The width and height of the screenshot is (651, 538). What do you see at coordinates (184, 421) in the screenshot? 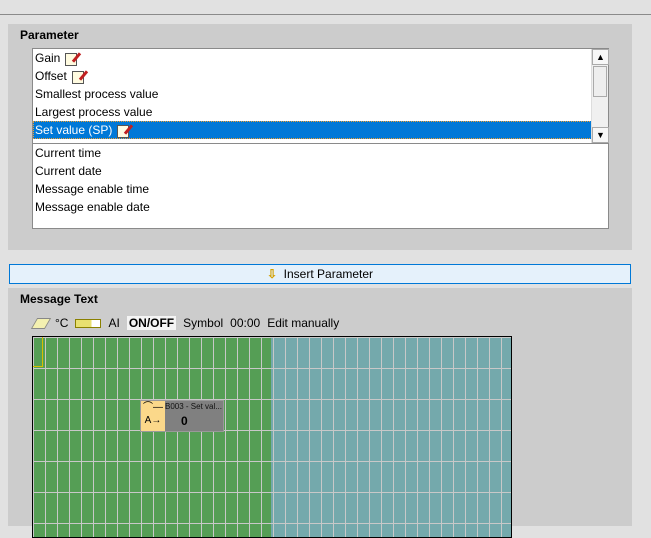
I see `tag-value: 0` at bounding box center [184, 421].